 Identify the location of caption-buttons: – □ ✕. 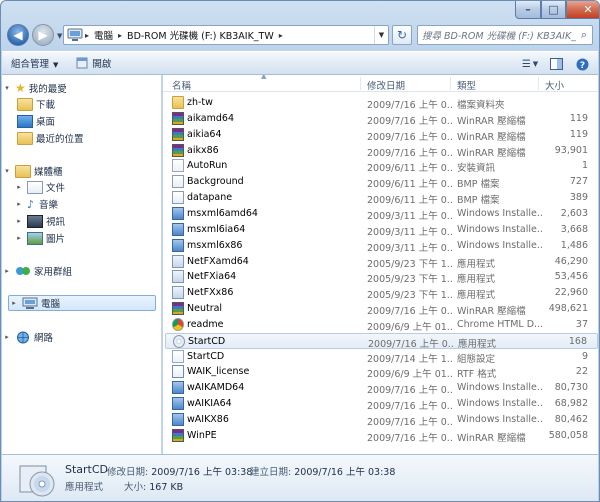
(557, 10).